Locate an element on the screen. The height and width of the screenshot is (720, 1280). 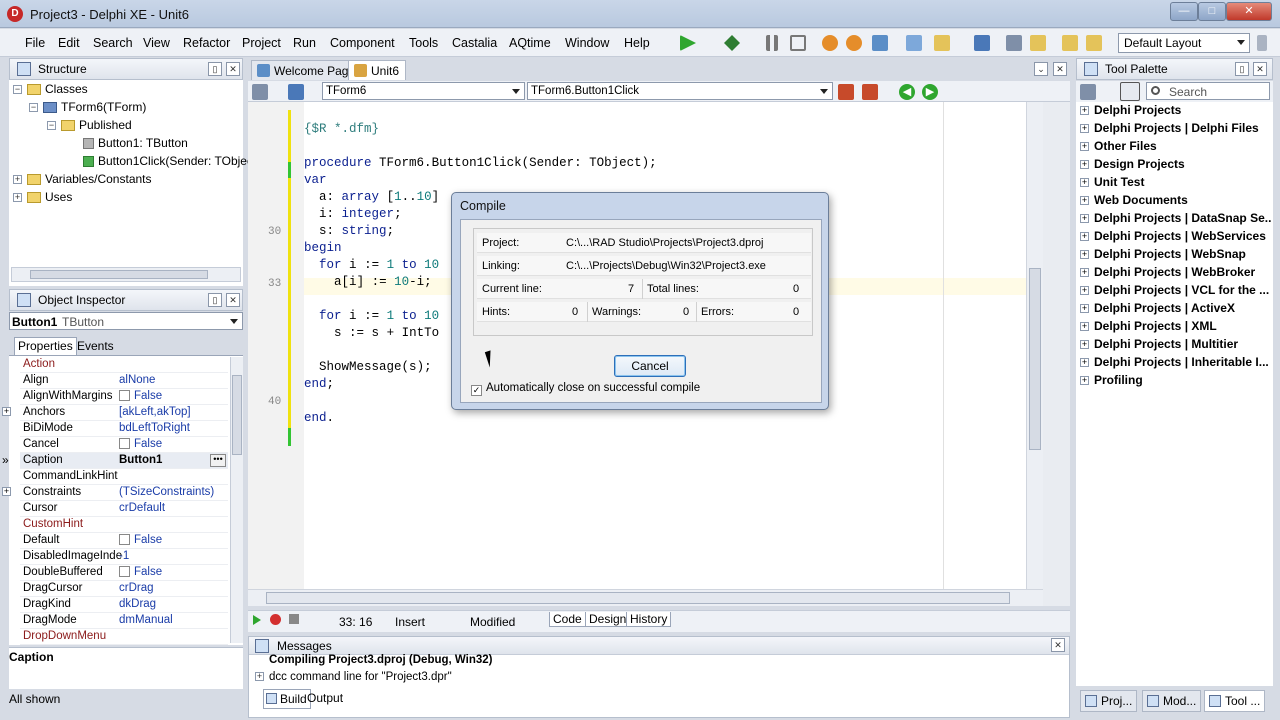
cancel-button: Cancel is located at coordinates (650, 366).